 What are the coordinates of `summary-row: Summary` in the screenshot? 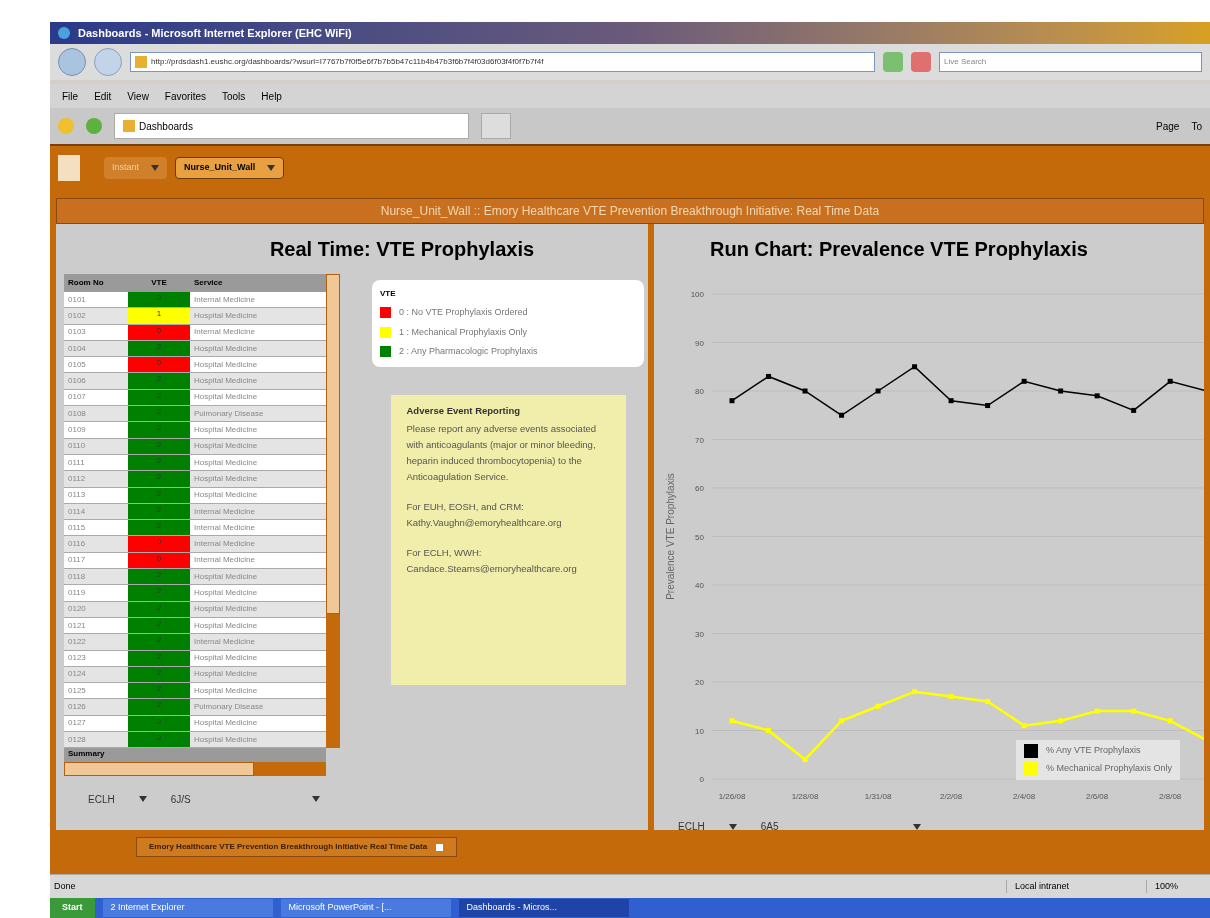 It's located at (195, 755).